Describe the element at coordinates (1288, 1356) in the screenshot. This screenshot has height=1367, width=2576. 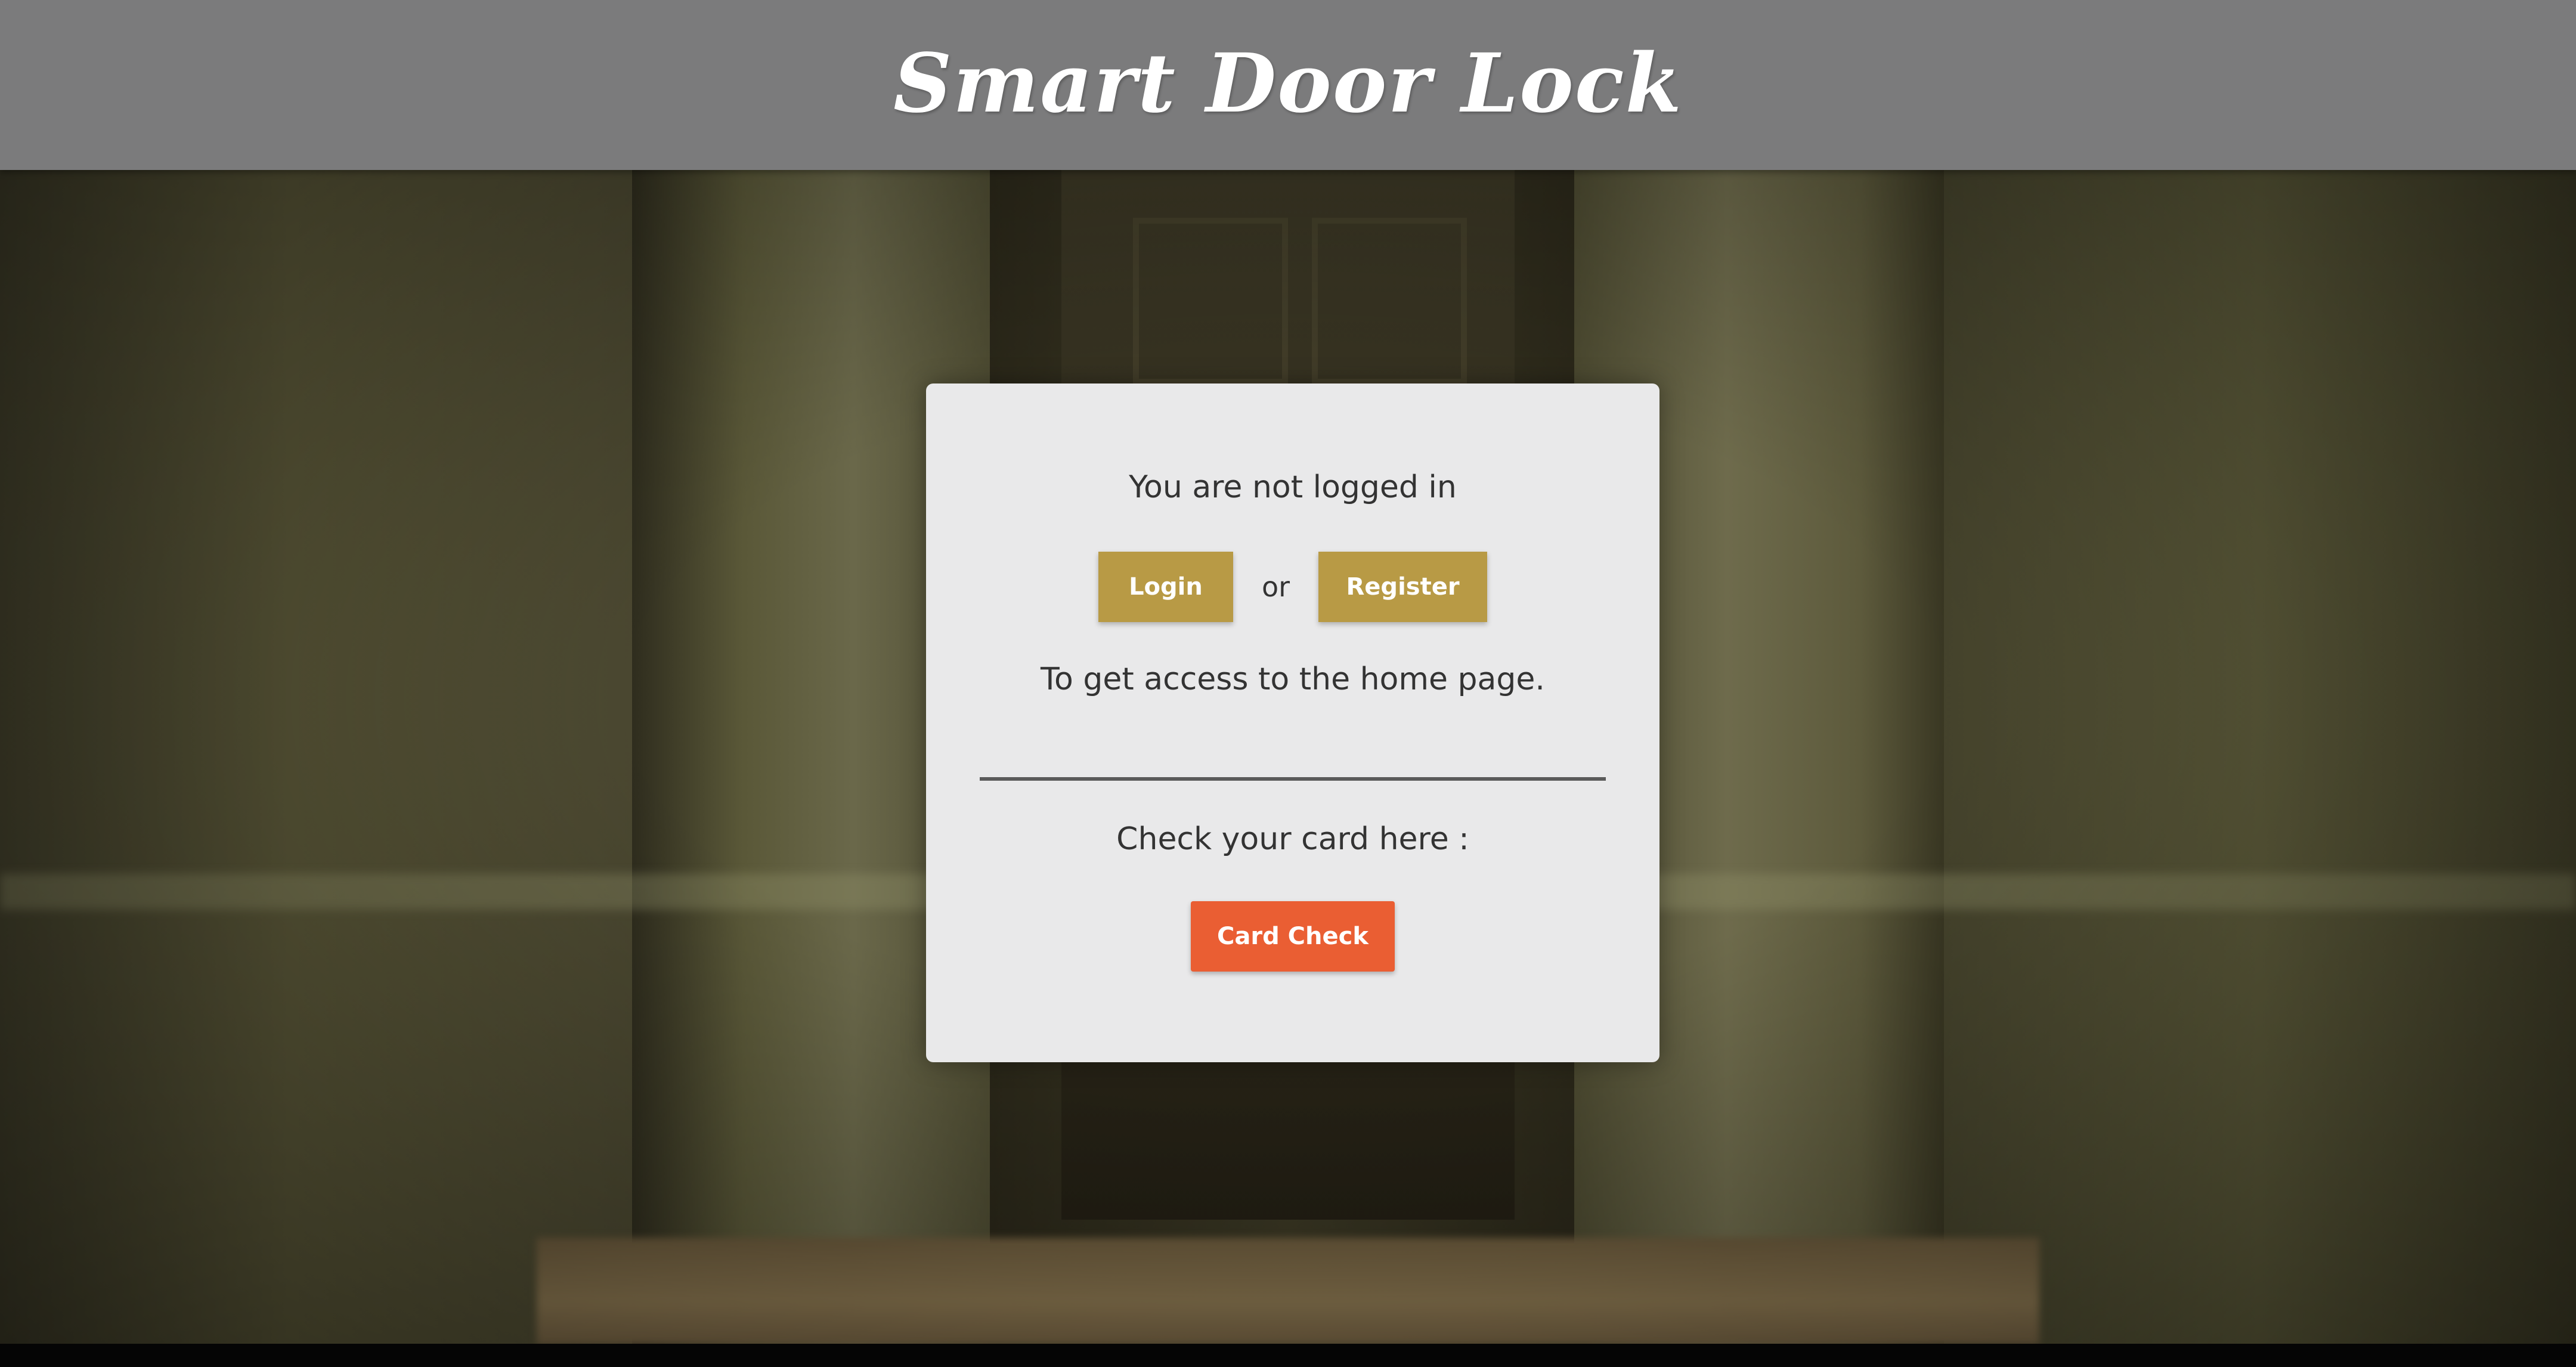
I see `bottom-bar` at that location.